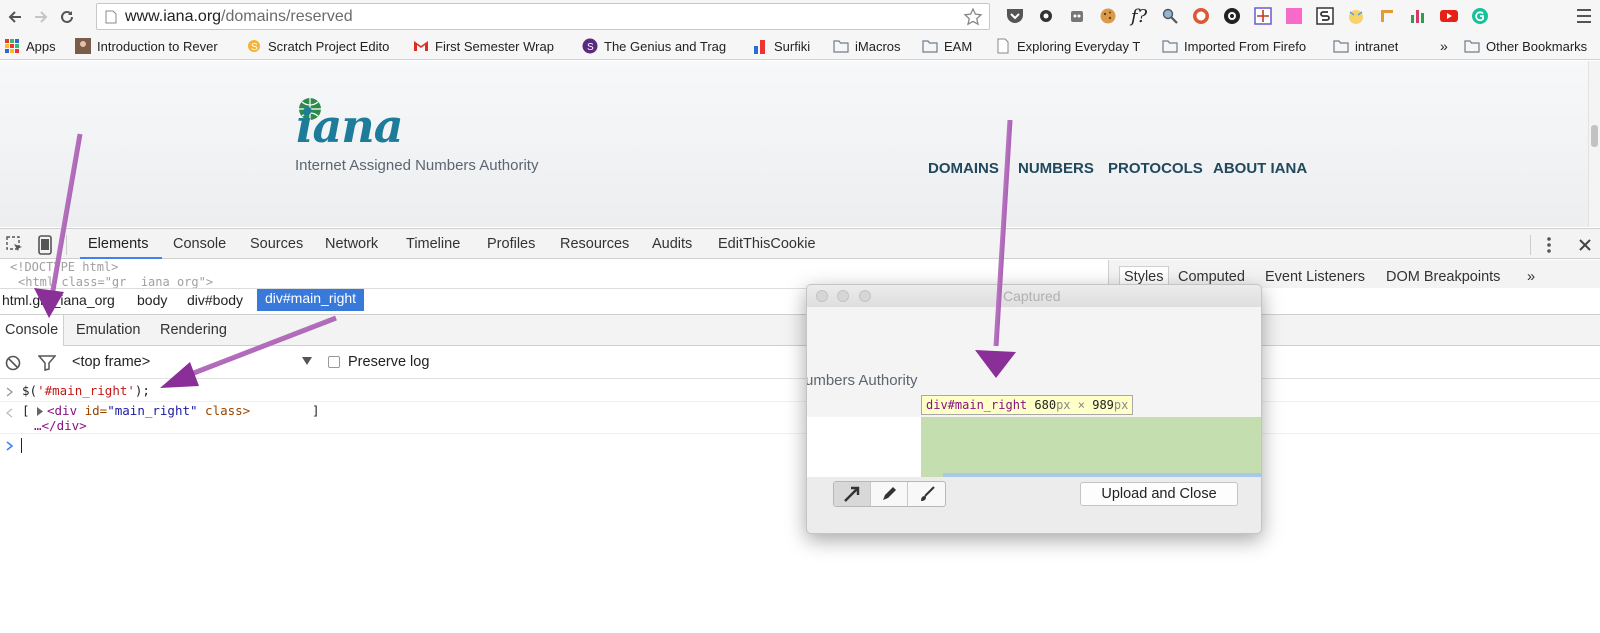  Describe the element at coordinates (800, 448) in the screenshot. I see `console-prompt-line` at that location.